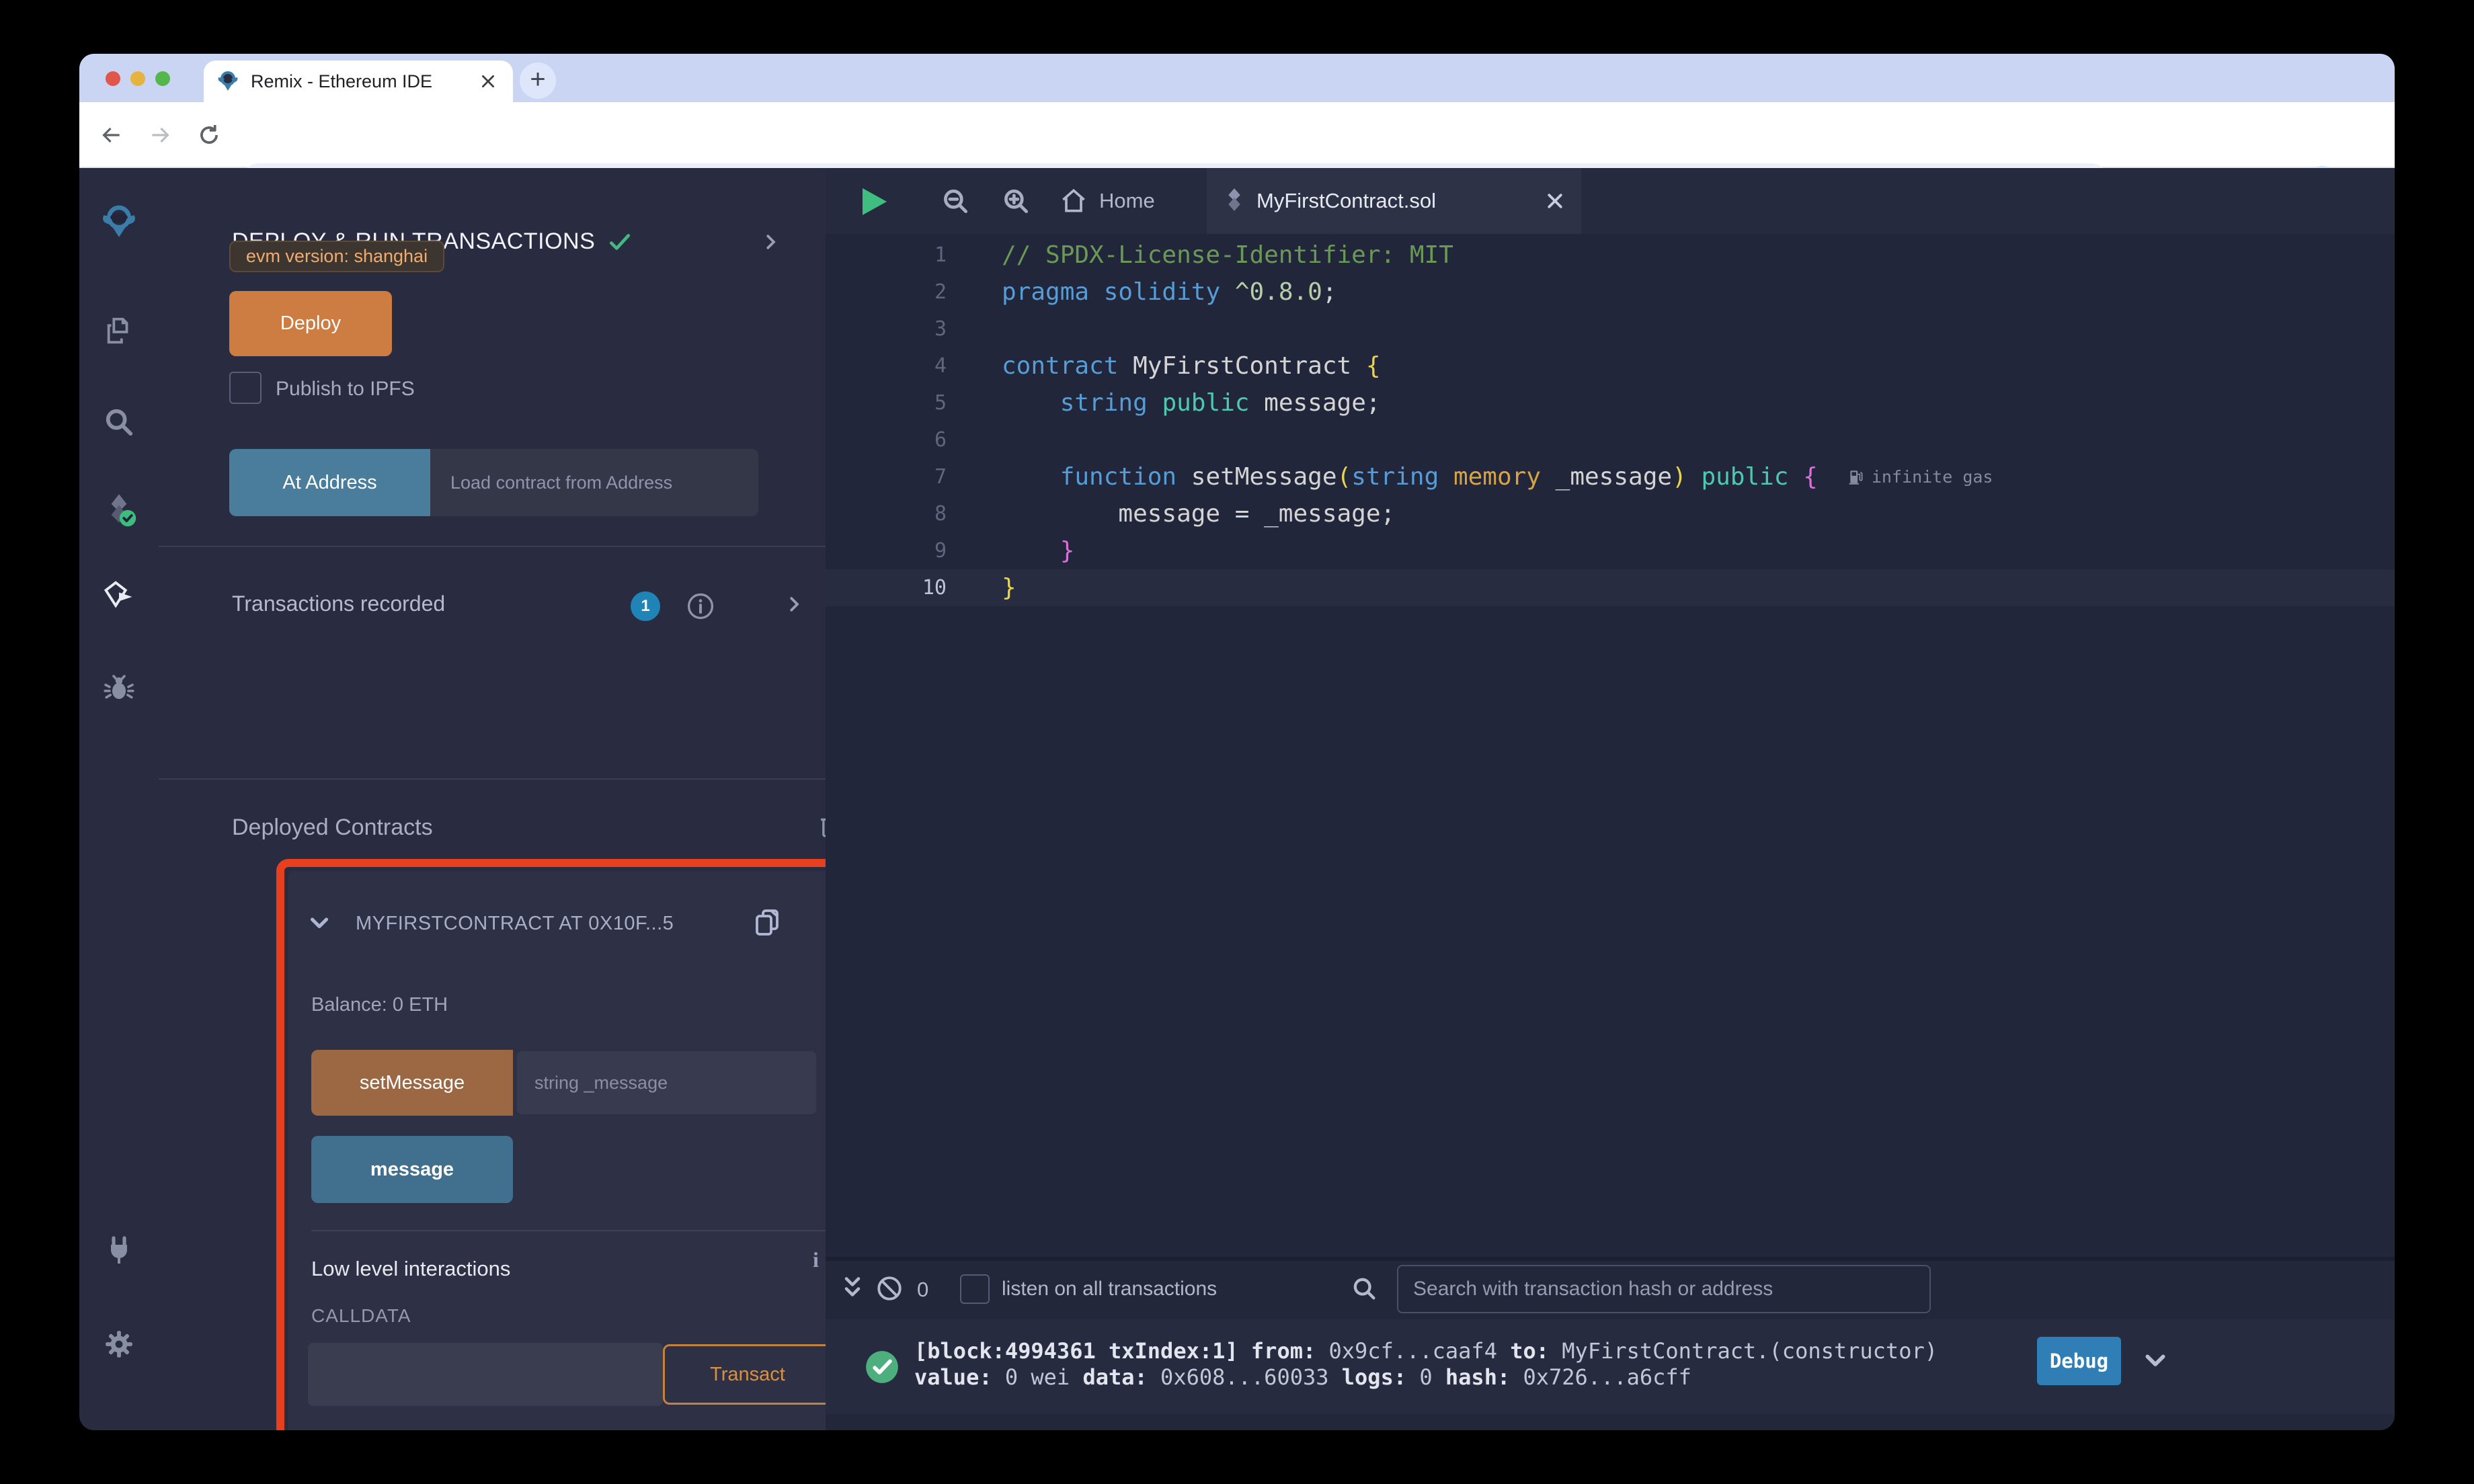 This screenshot has width=2474, height=1484. Describe the element at coordinates (515, 923) in the screenshot. I see `contract-title: MYFIRSTCONTRACT AT 0X10F...5` at that location.